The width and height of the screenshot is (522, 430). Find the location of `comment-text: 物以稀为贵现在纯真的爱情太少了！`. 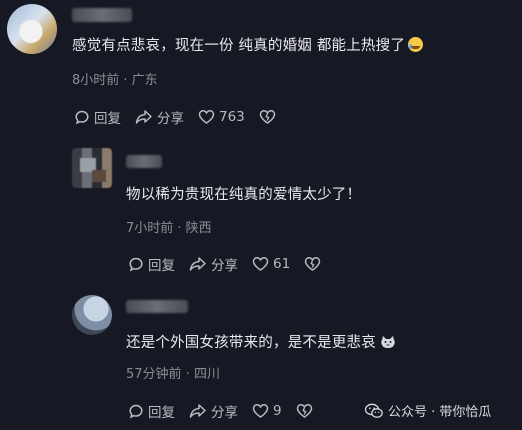

comment-text: 物以稀为贵现在纯真的爱情太少了！ is located at coordinates (244, 195).